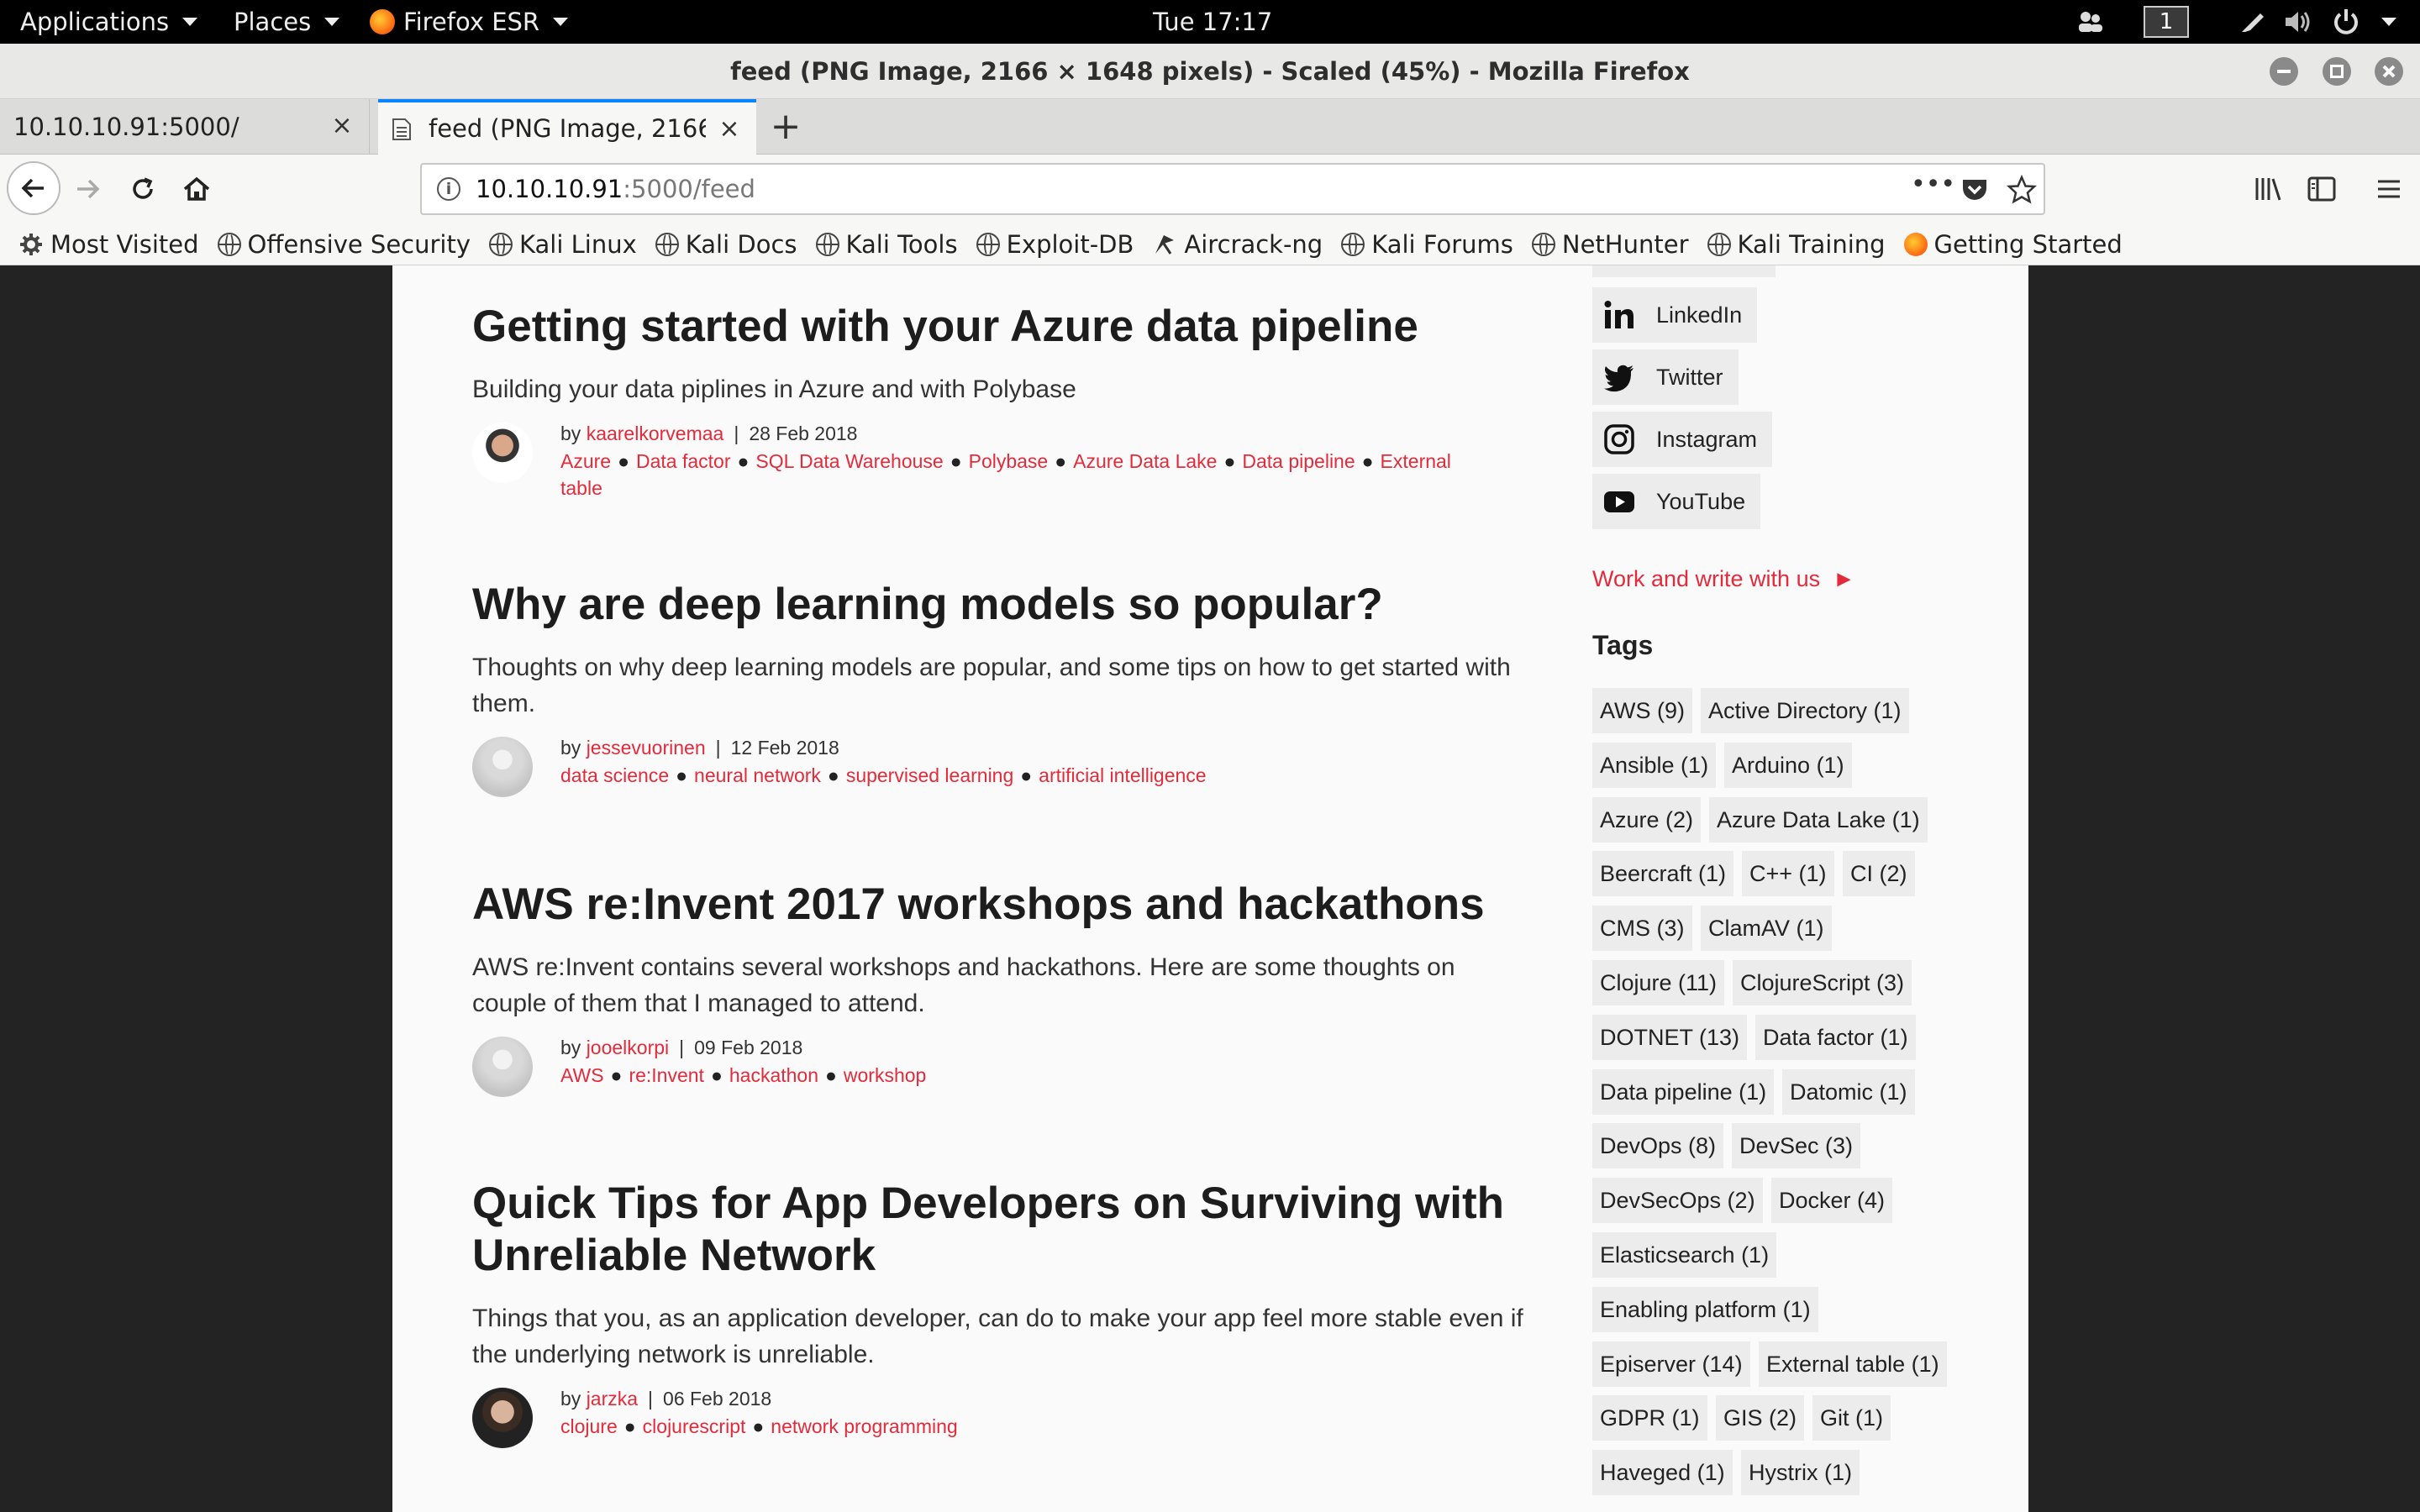  I want to click on tag-chip: ClamAV (1), so click(1766, 929).